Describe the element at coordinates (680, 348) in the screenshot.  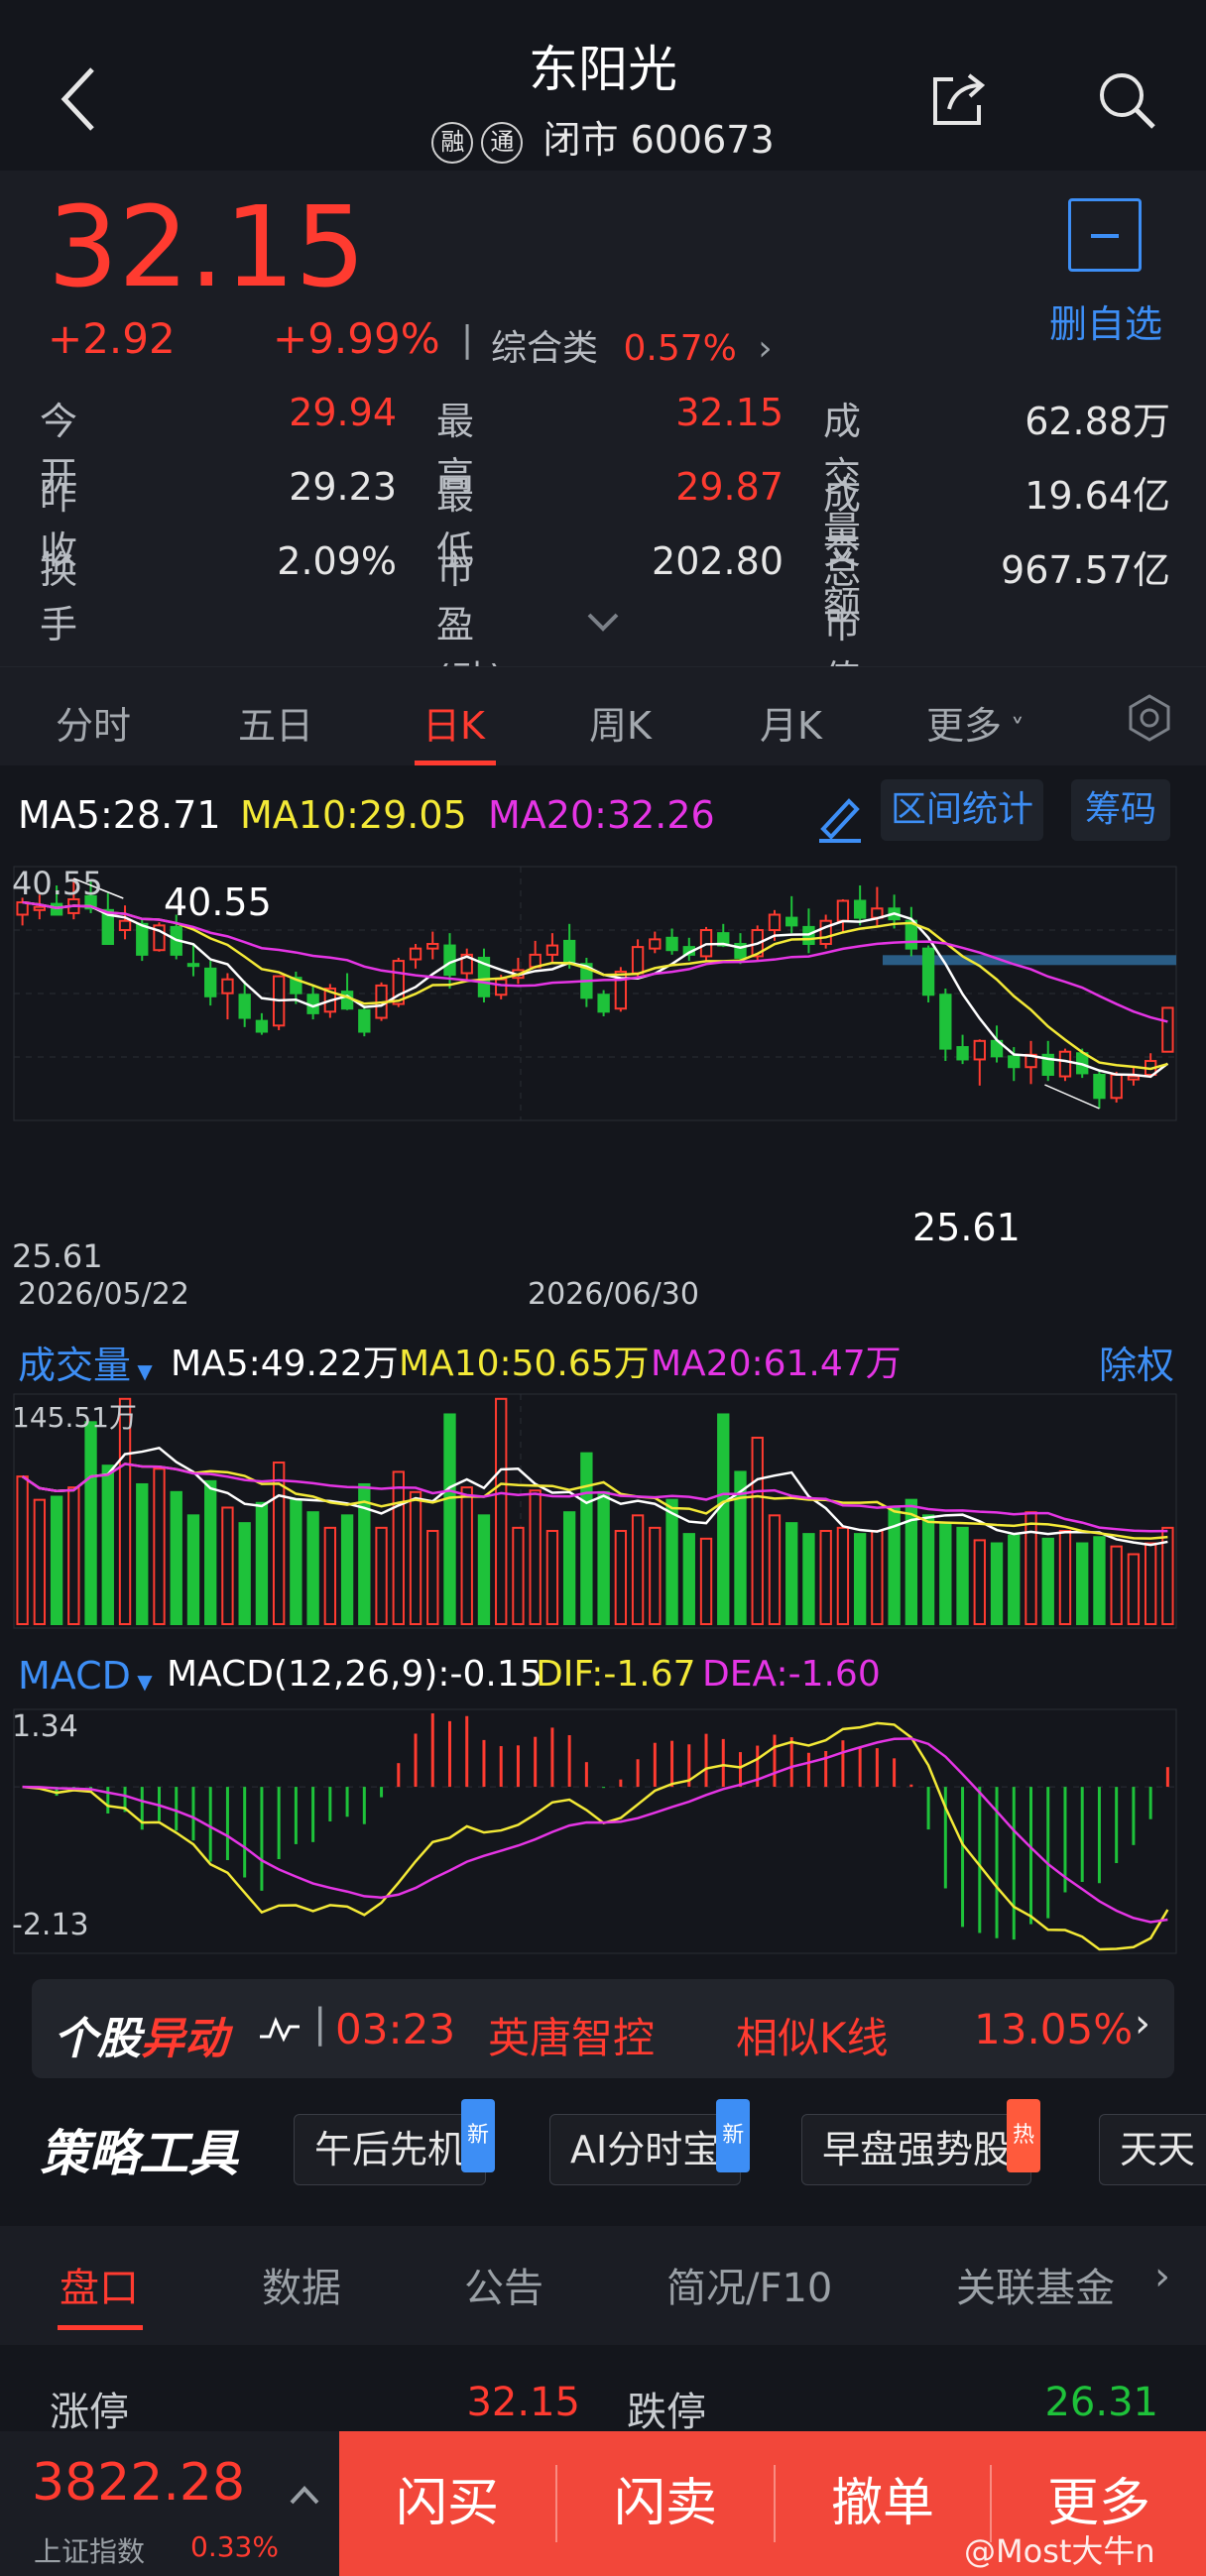
I see `sector-pct: 0.57%` at that location.